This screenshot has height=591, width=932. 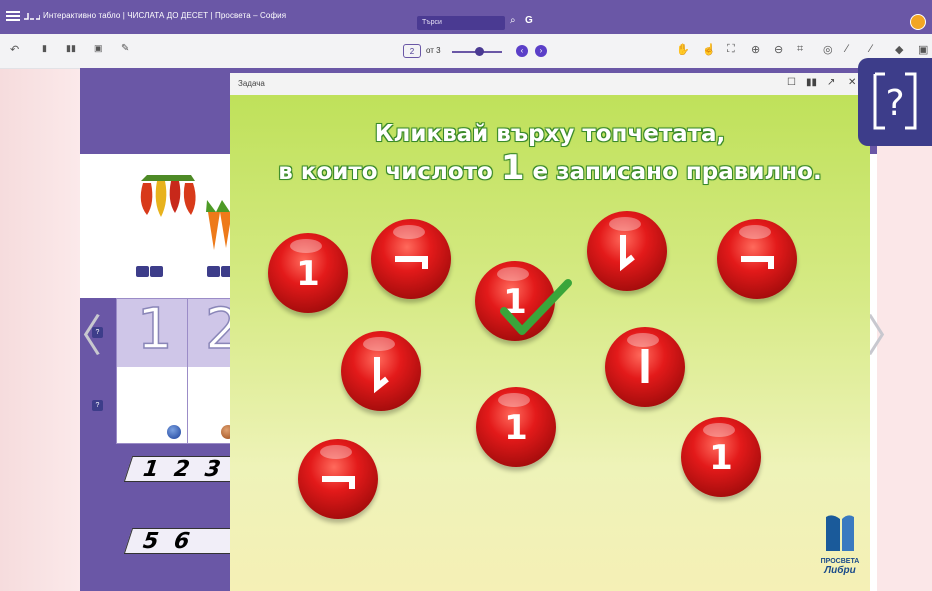 I want to click on google-icon: G, so click(x=529, y=20).